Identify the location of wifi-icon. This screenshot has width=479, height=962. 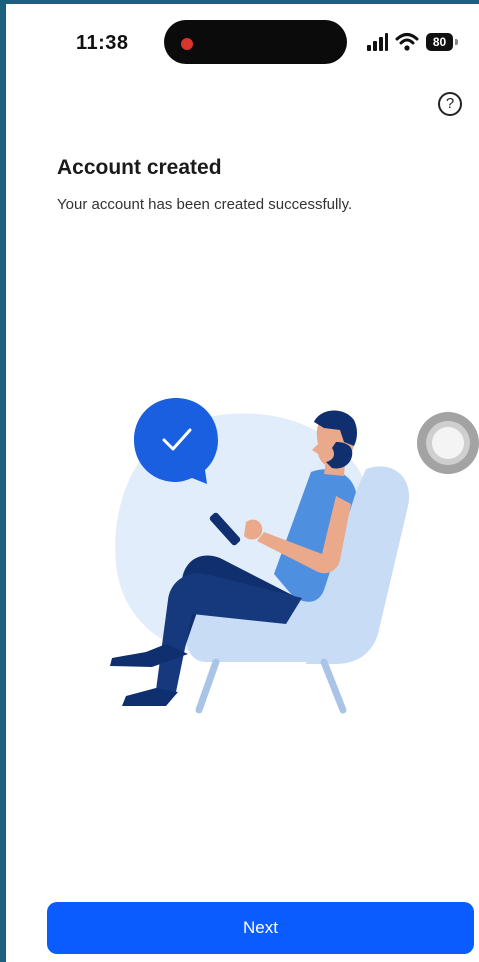
(407, 42).